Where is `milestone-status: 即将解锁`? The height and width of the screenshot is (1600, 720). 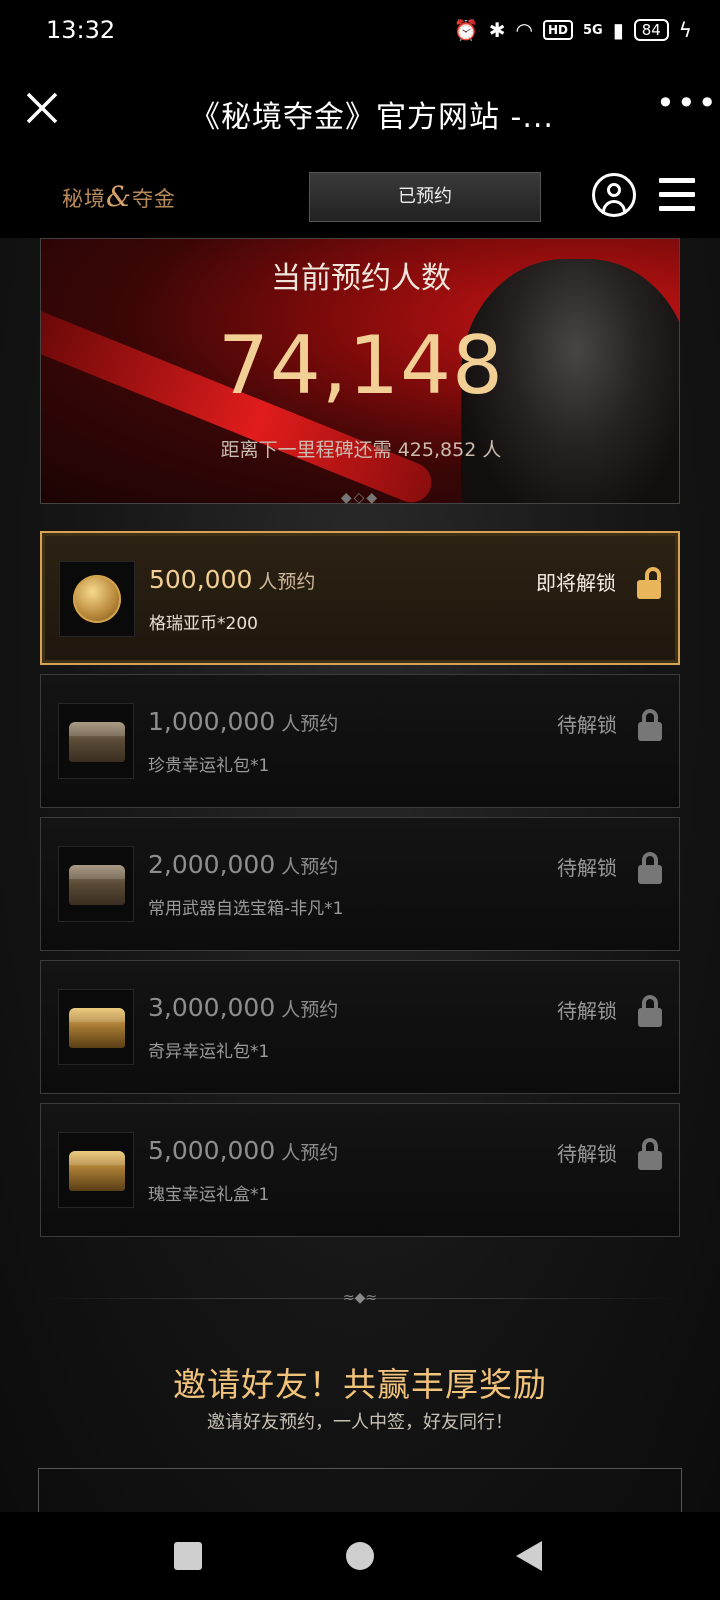
milestone-status: 即将解锁 is located at coordinates (576, 583).